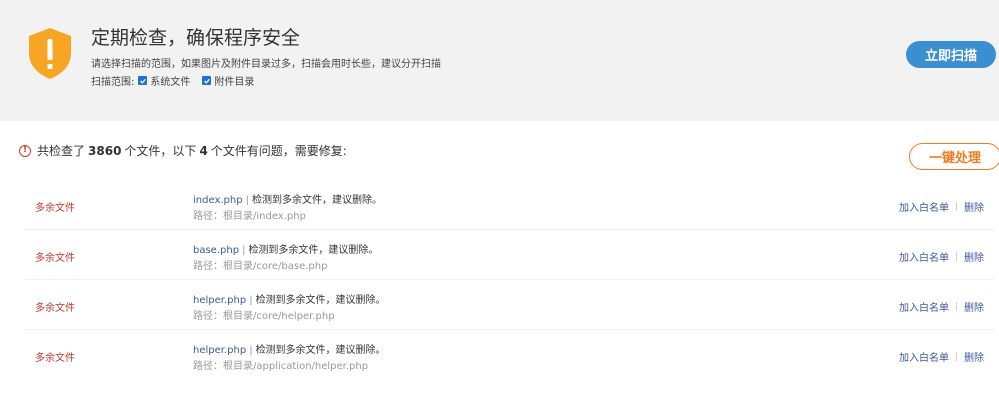 The height and width of the screenshot is (403, 999). What do you see at coordinates (216, 250) in the screenshot?
I see `file-name: base.php` at bounding box center [216, 250].